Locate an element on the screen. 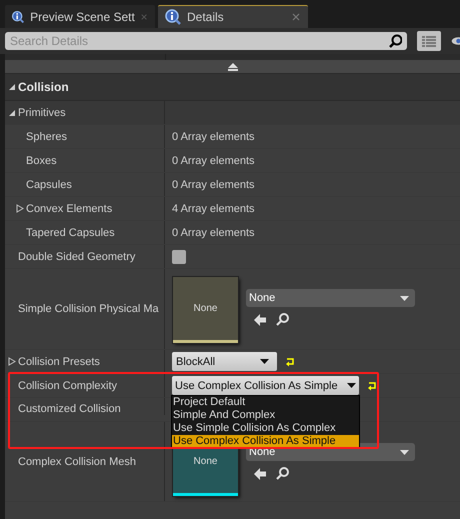  panel-tab: Preview Scene Sett is located at coordinates (80, 16).